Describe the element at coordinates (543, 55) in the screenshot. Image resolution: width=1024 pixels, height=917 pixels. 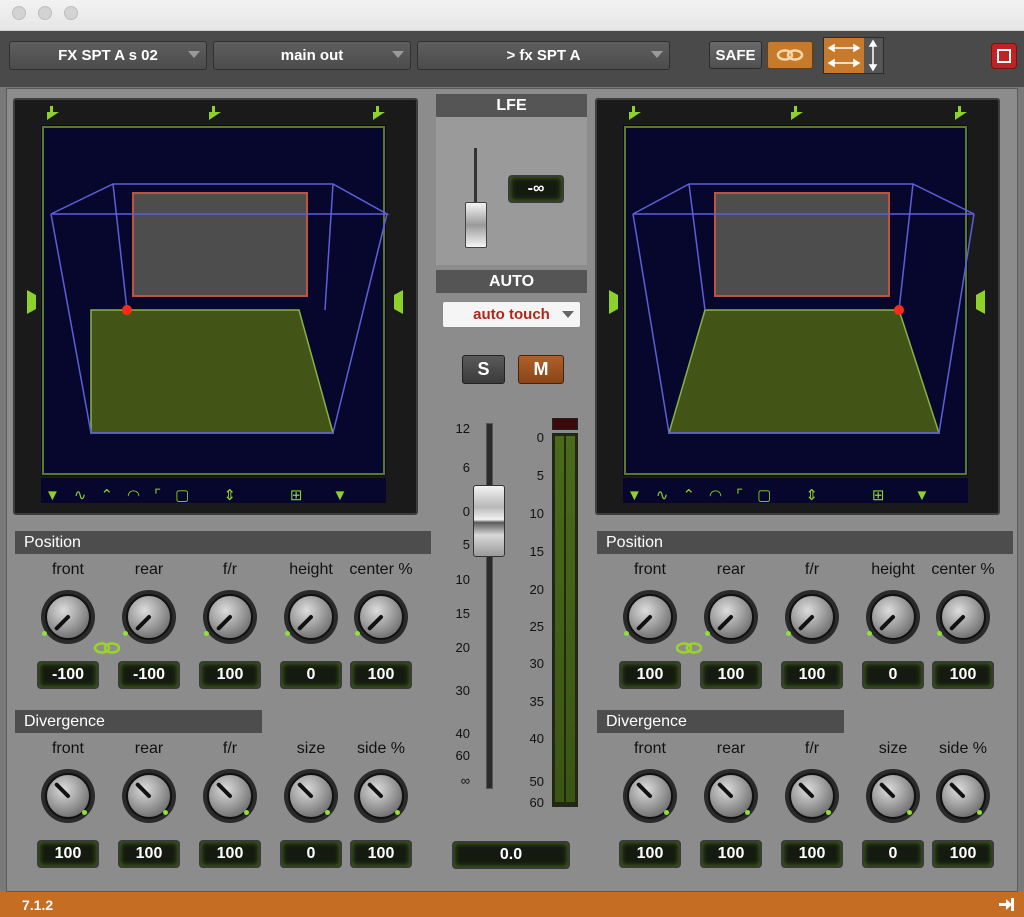
I see `send-selector: > fx SPT A` at that location.